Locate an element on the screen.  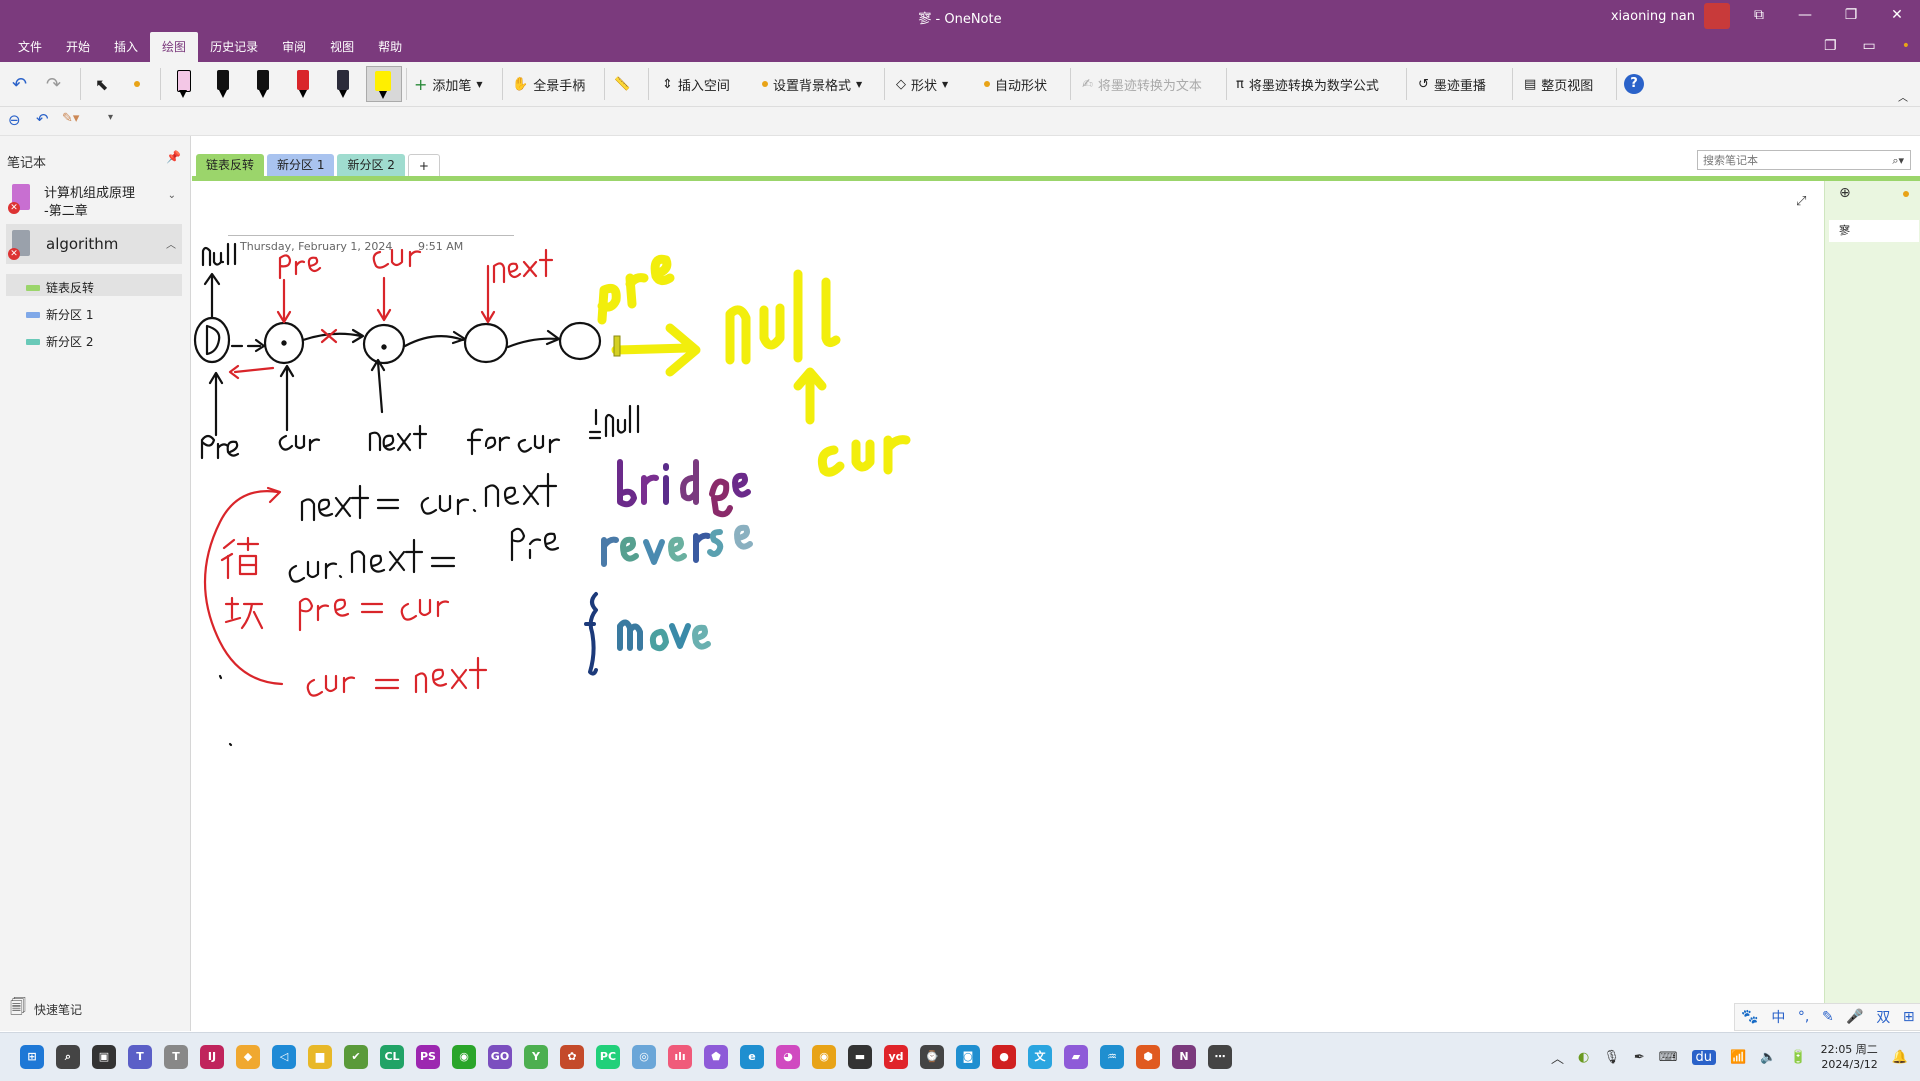
section-item-new-2: 新分区 2 is located at coordinates (59, 341).